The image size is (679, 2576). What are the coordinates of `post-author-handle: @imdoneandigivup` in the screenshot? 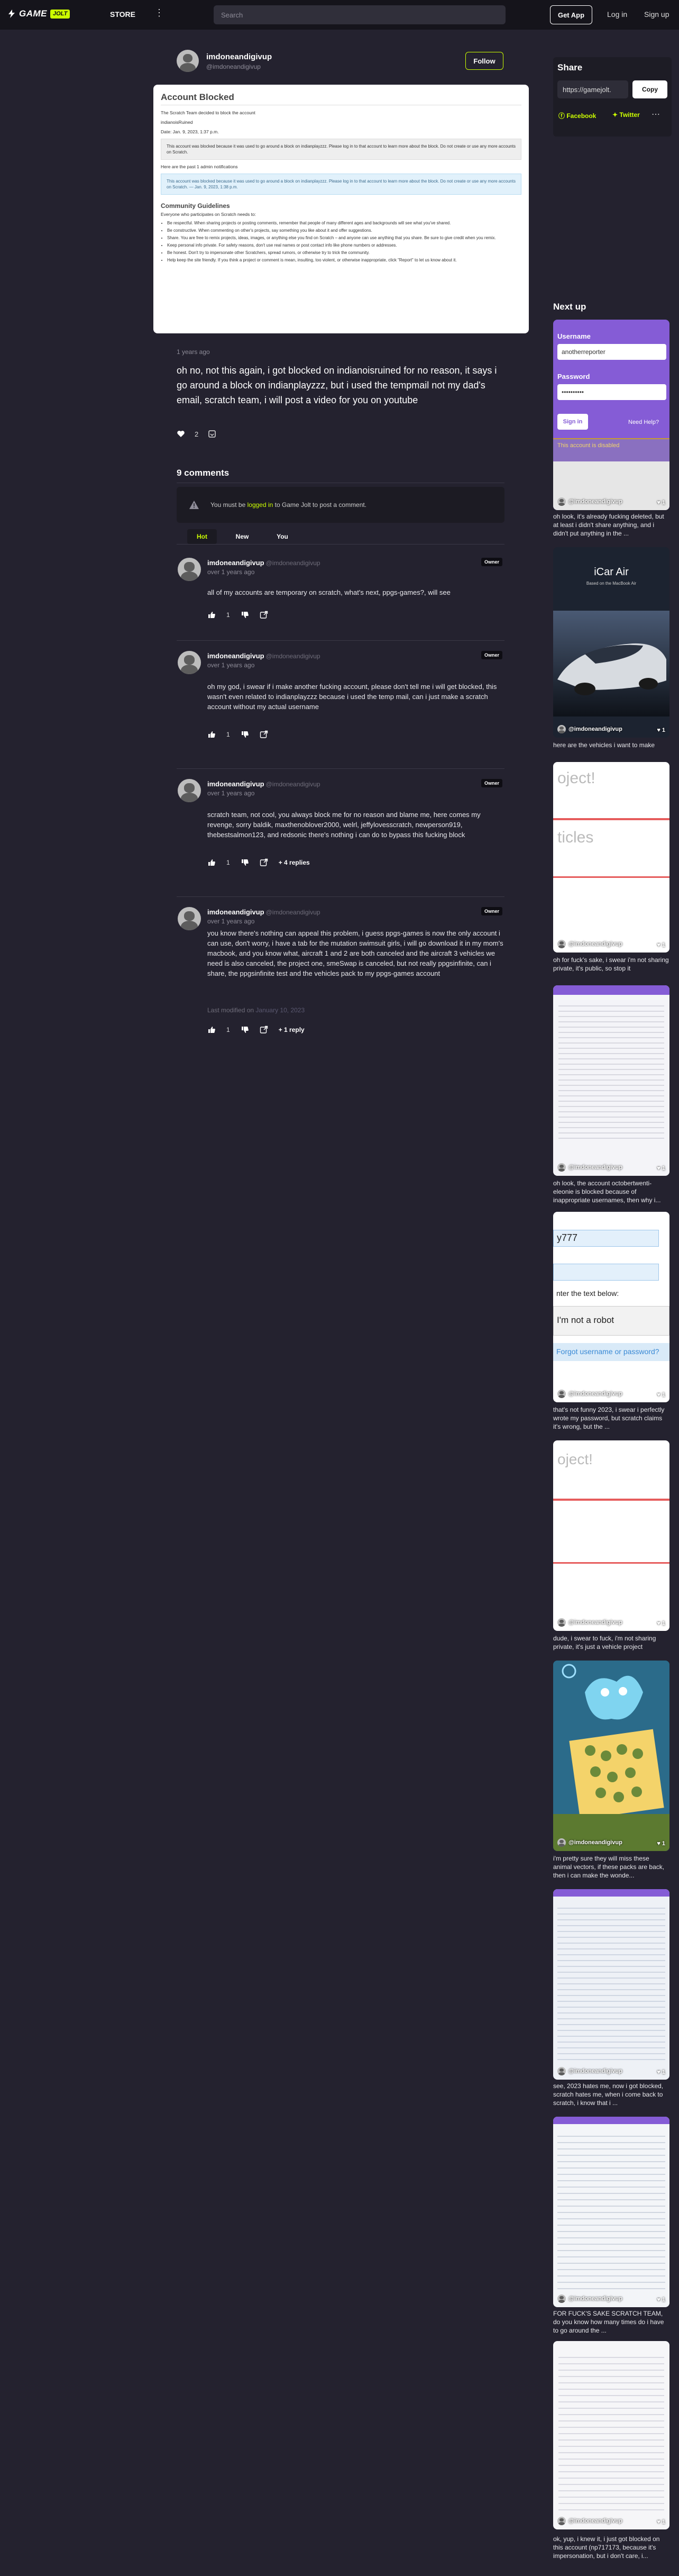 It's located at (233, 66).